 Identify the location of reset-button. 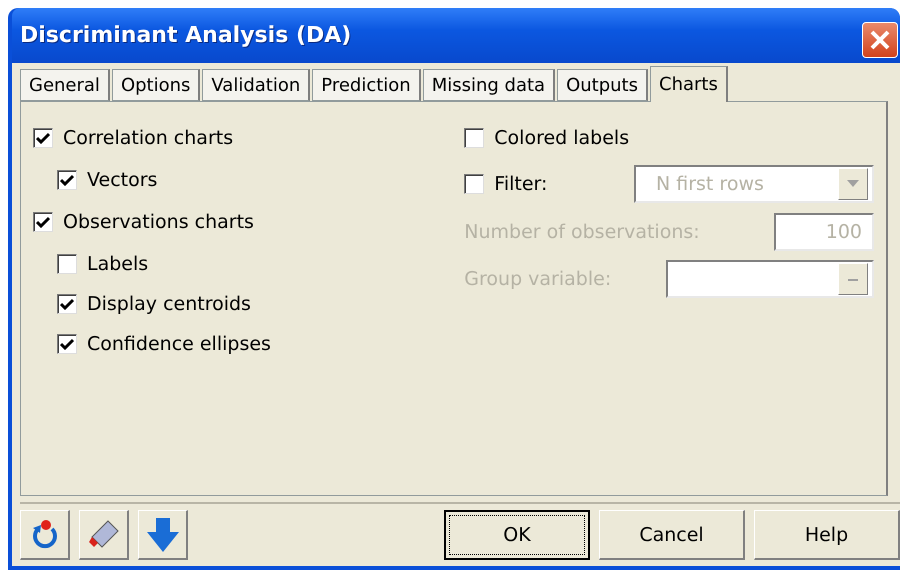
(45, 535).